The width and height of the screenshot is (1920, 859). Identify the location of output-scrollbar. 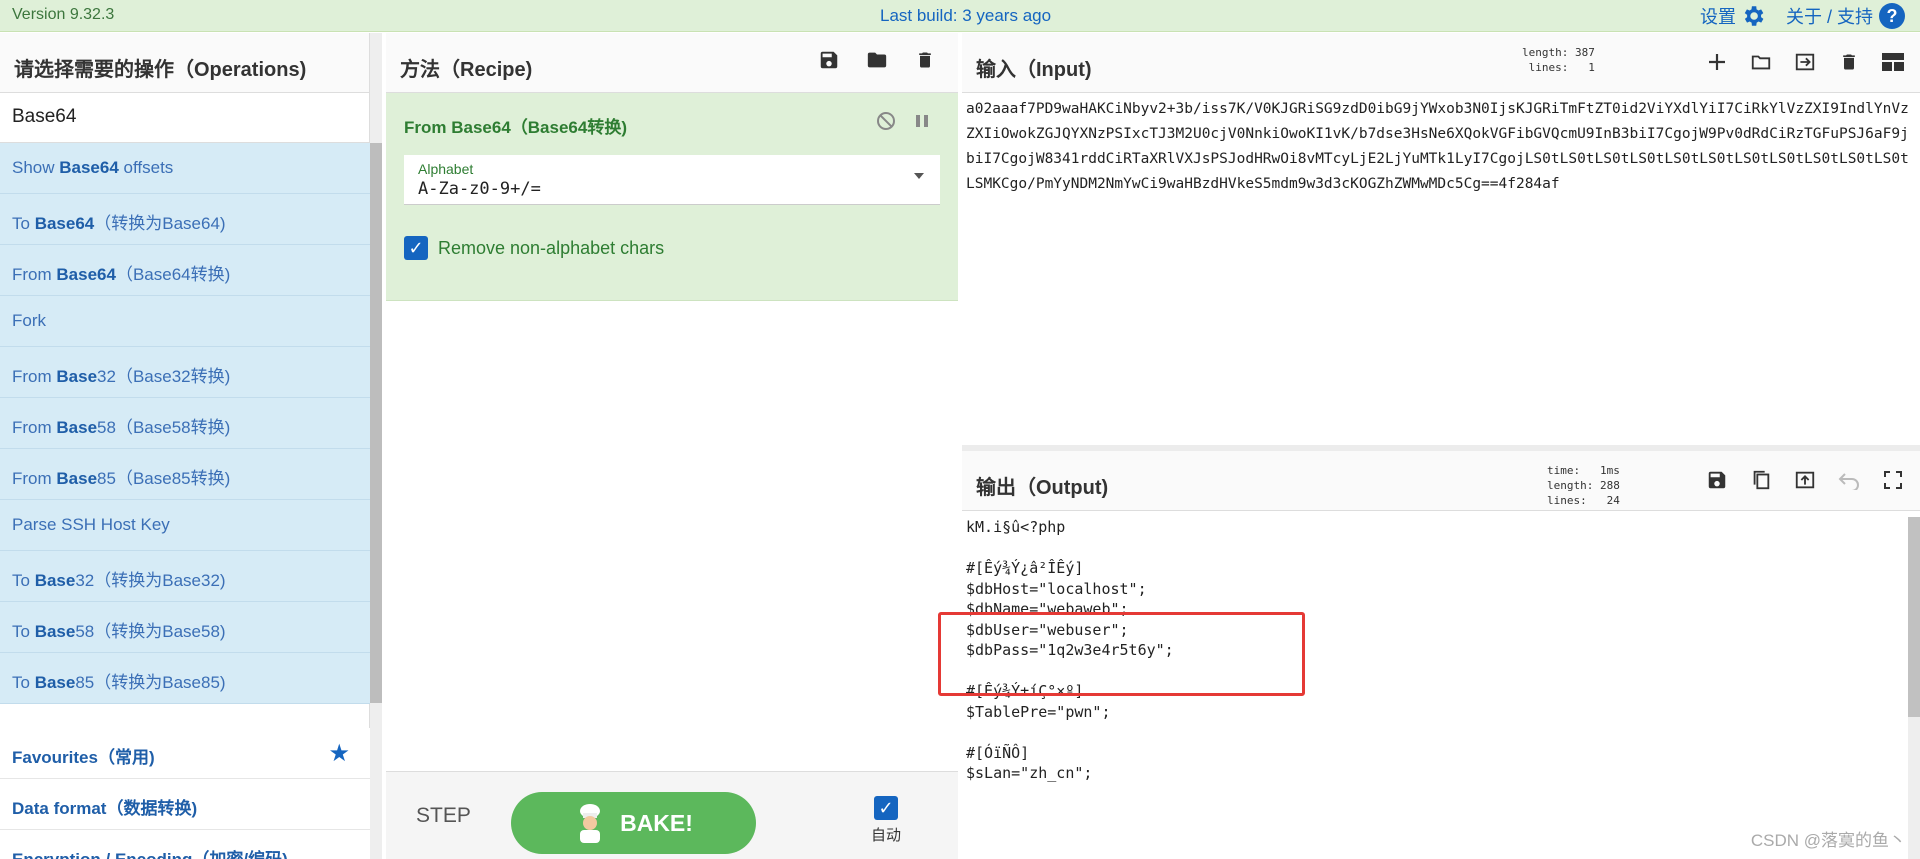
(1914, 688).